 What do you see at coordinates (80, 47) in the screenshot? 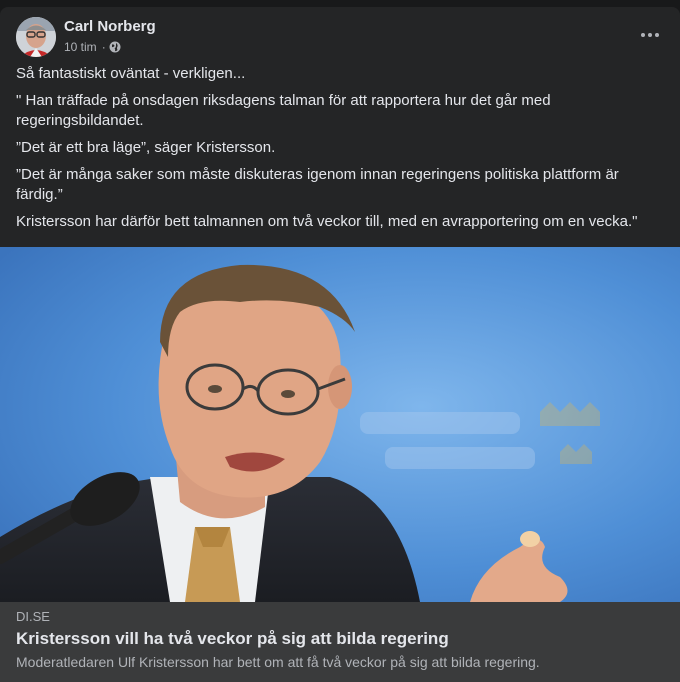
I see `post-timestamp: 10 tim` at bounding box center [80, 47].